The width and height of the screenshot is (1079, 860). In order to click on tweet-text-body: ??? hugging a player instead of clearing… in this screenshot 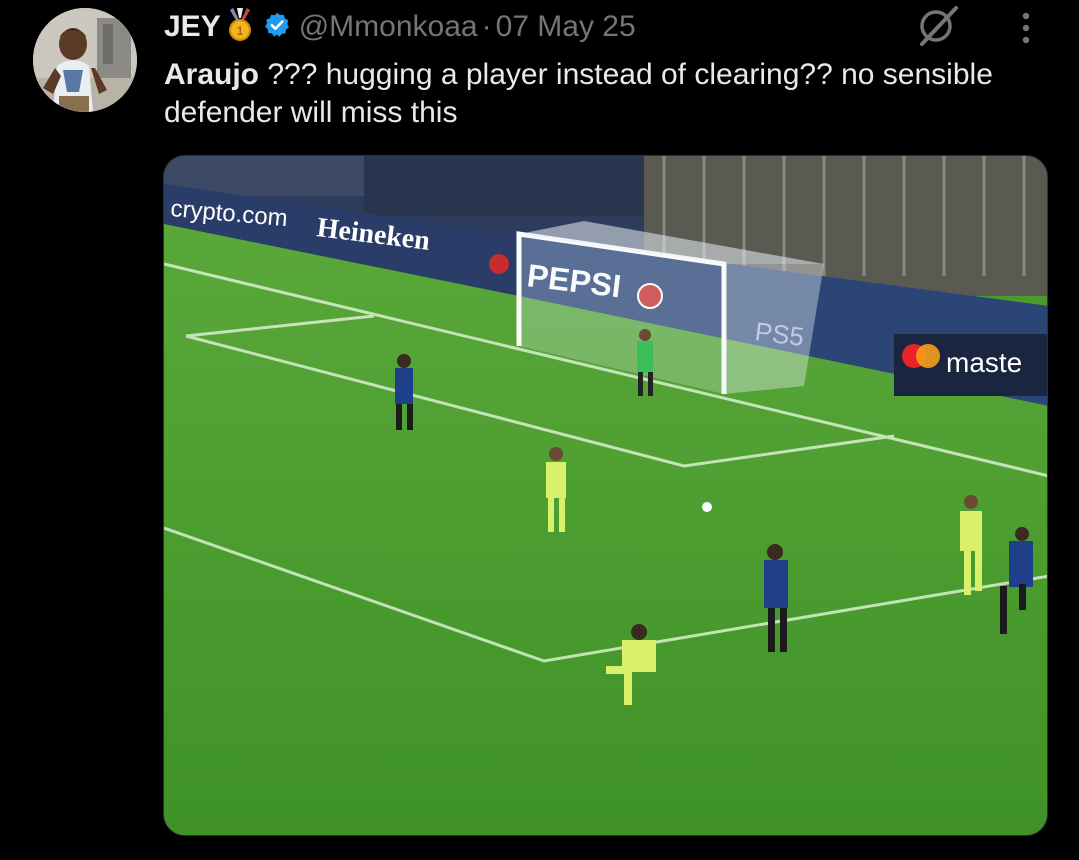, I will do `click(578, 93)`.